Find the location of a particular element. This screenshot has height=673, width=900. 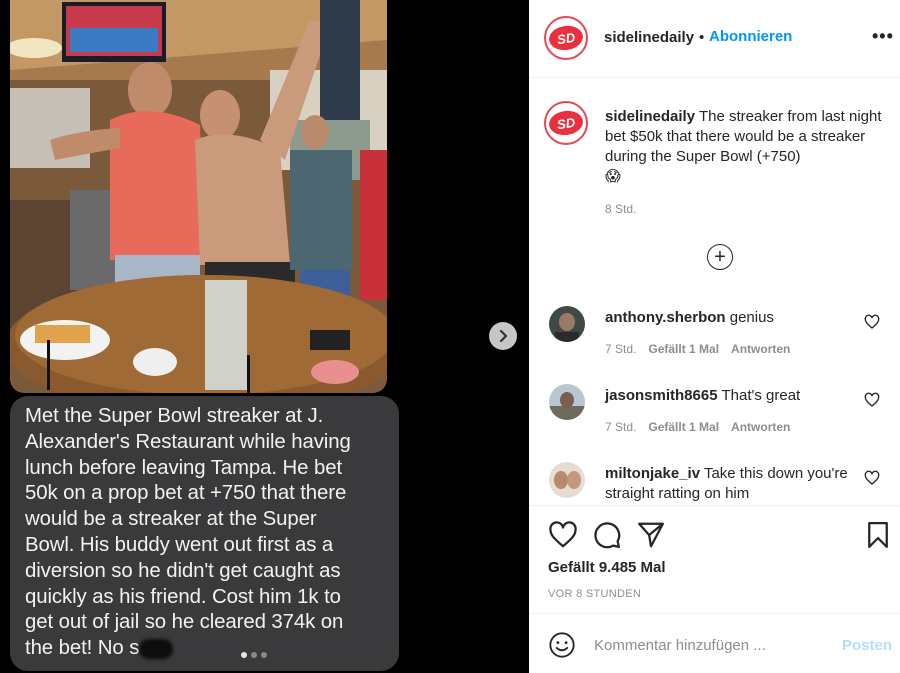

post-header: SD sidelinedaily • Abonnieren ••• is located at coordinates (714, 39).